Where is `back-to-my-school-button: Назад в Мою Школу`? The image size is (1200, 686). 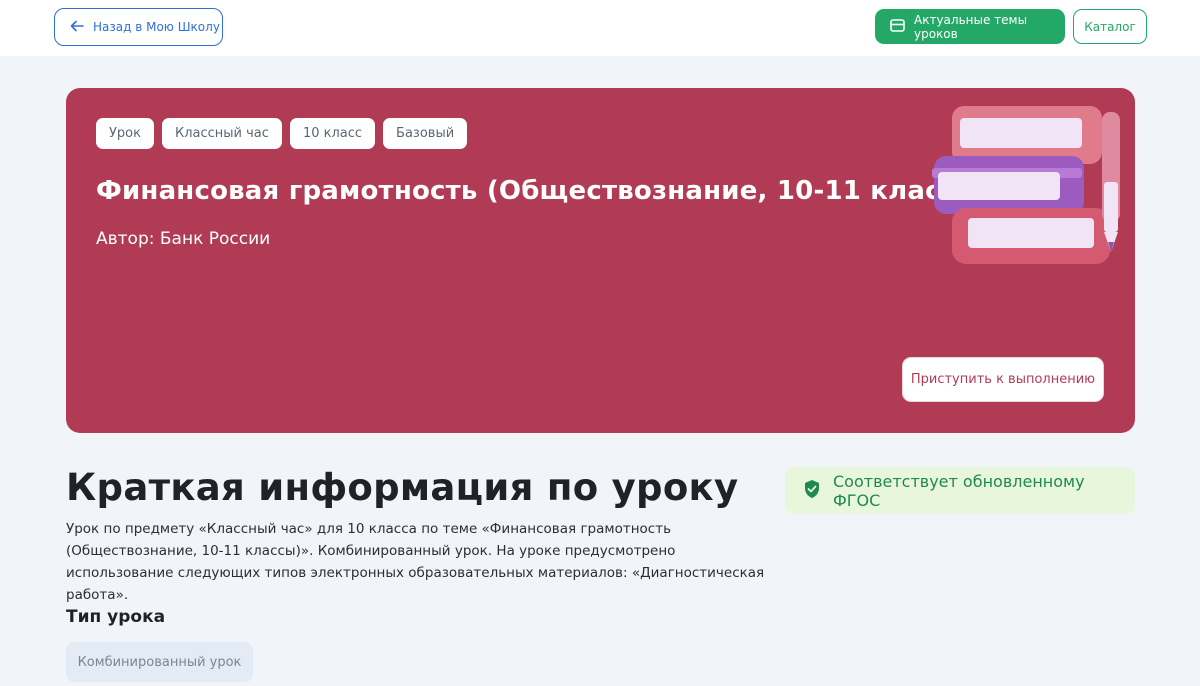
back-to-my-school-button: Назад в Мою Школу is located at coordinates (138, 27).